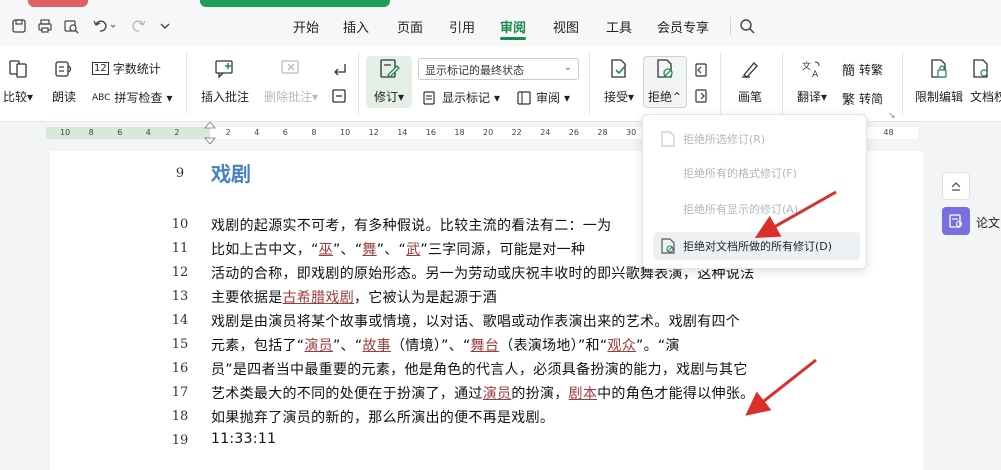 Image resolution: width=1001 pixels, height=470 pixels. Describe the element at coordinates (795, 214) in the screenshot. I see `arrow-to-reject-all` at that location.